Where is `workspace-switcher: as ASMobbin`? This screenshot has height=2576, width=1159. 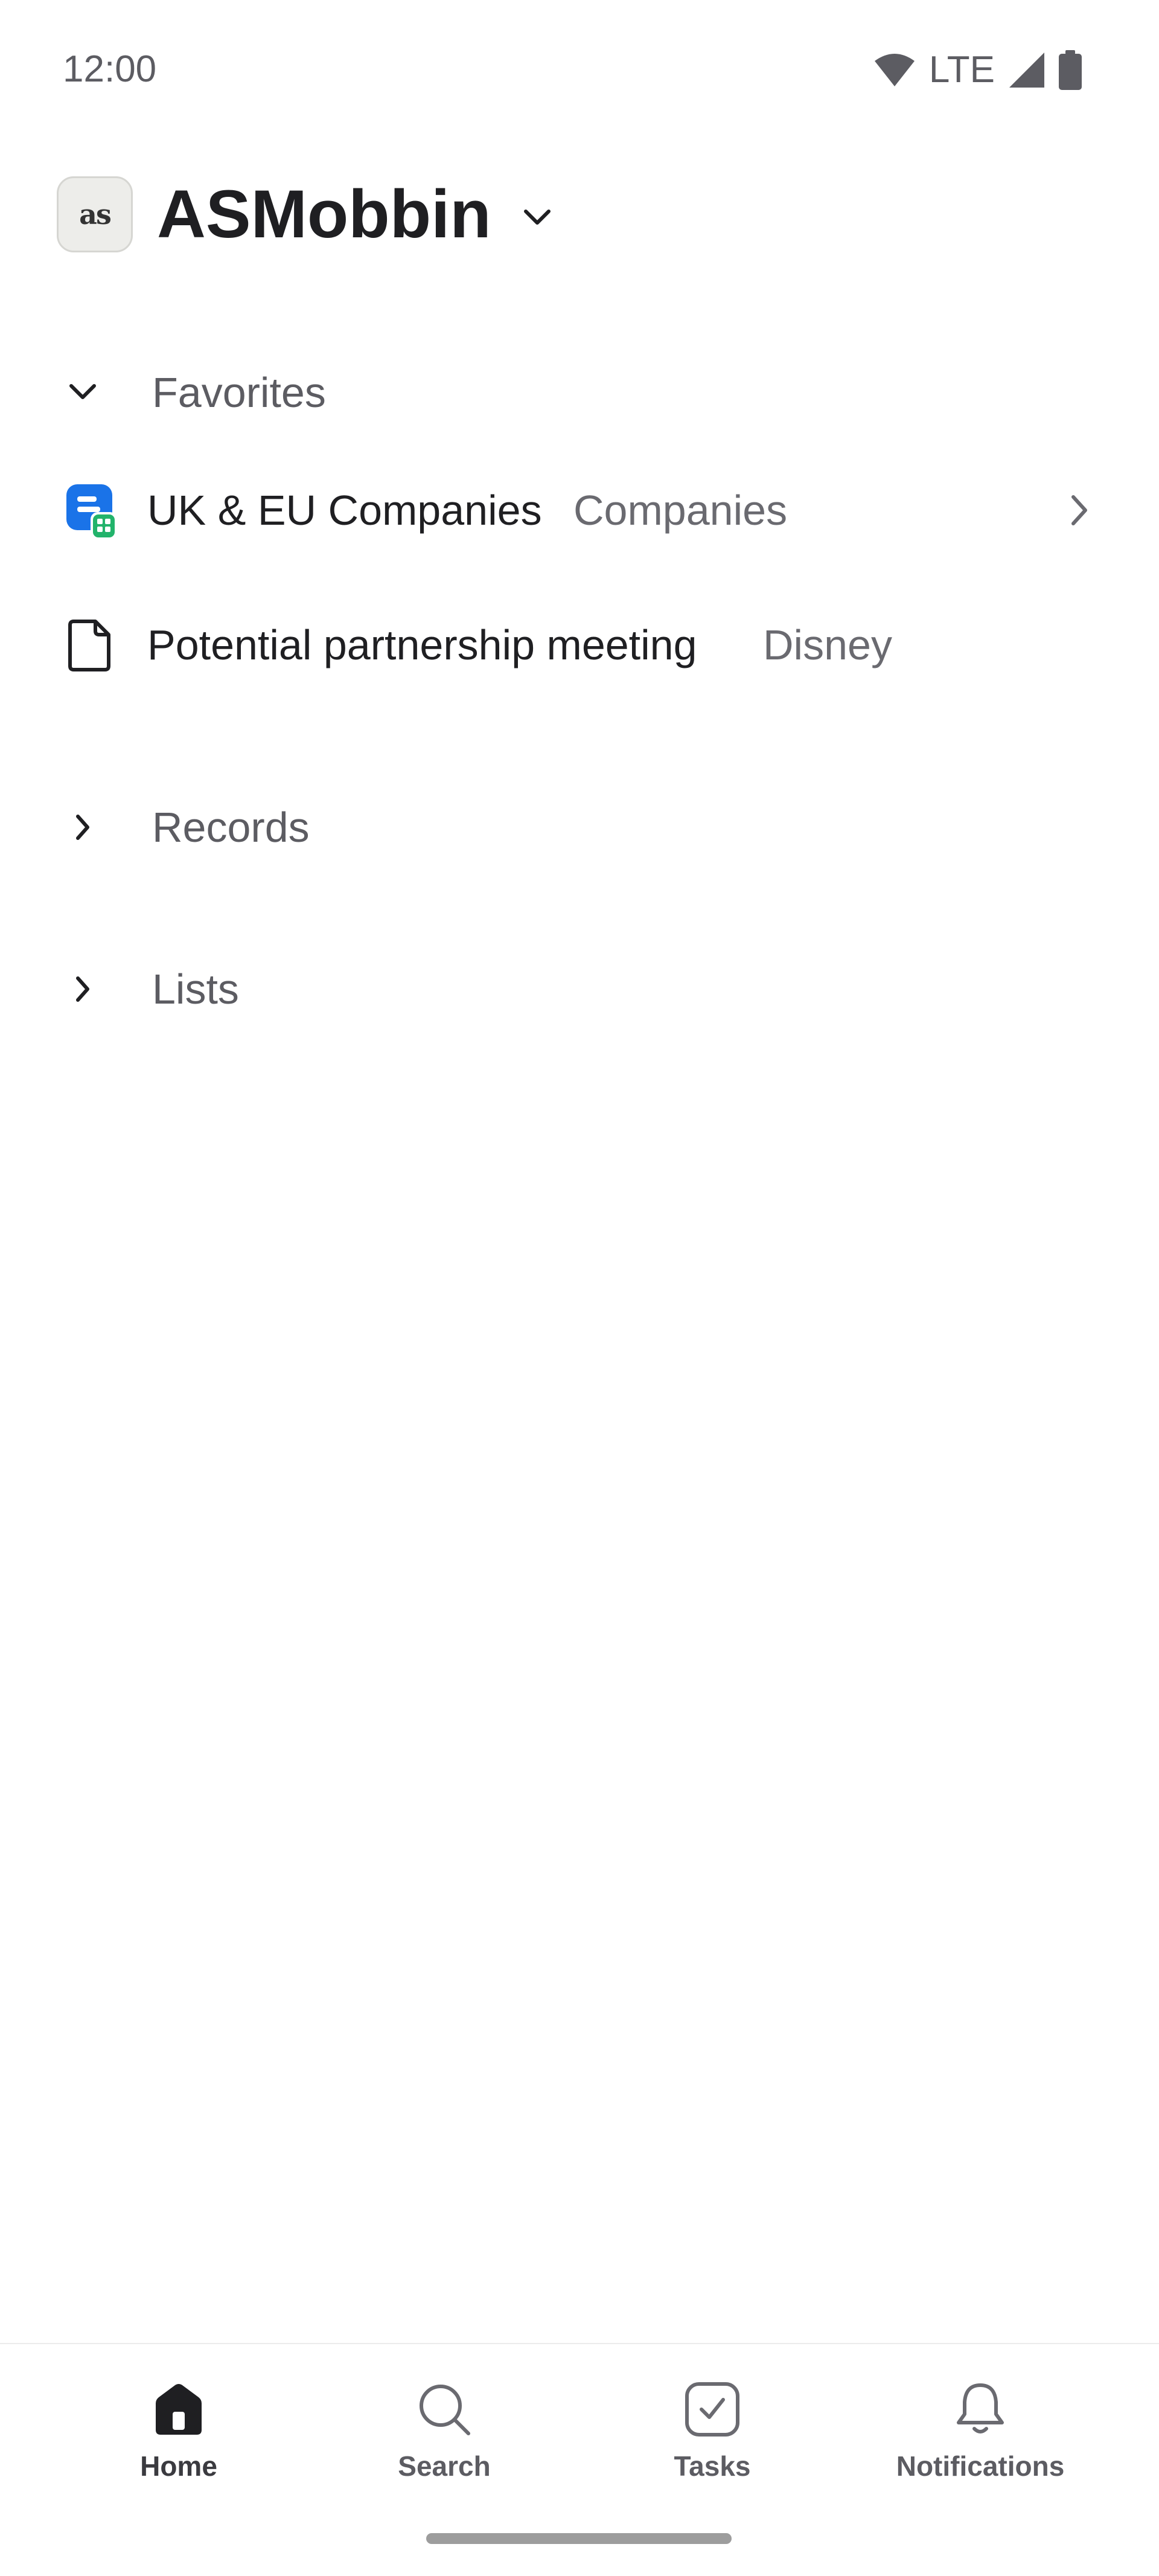 workspace-switcher: as ASMobbin is located at coordinates (304, 214).